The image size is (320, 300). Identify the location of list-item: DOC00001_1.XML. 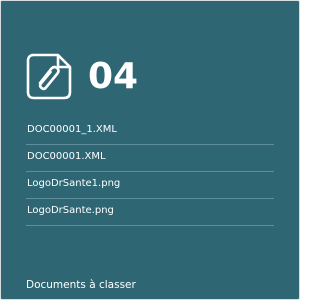
(150, 131).